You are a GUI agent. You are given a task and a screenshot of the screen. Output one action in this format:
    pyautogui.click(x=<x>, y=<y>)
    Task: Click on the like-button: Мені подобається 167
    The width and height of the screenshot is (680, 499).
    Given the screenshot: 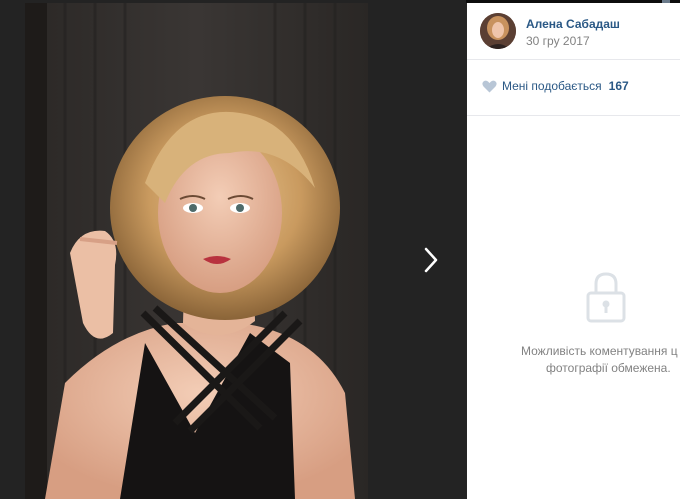 What is the action you would take?
    pyautogui.click(x=555, y=86)
    